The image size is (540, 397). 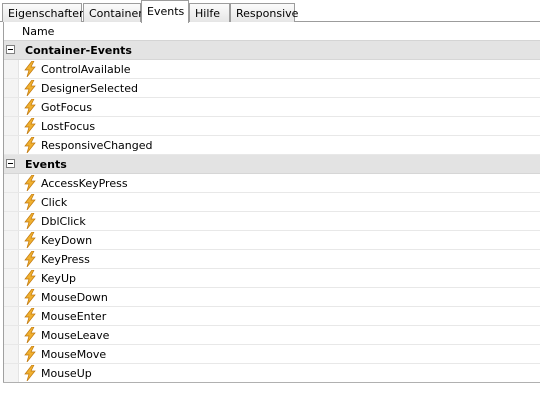 I want to click on event-row: DblClick, so click(x=272, y=221).